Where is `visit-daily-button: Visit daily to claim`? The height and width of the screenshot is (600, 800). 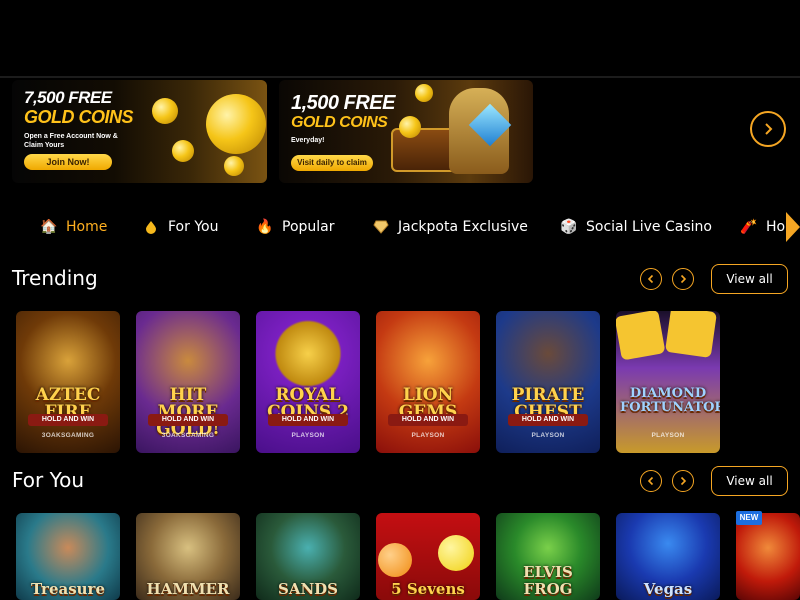 visit-daily-button: Visit daily to claim is located at coordinates (332, 163).